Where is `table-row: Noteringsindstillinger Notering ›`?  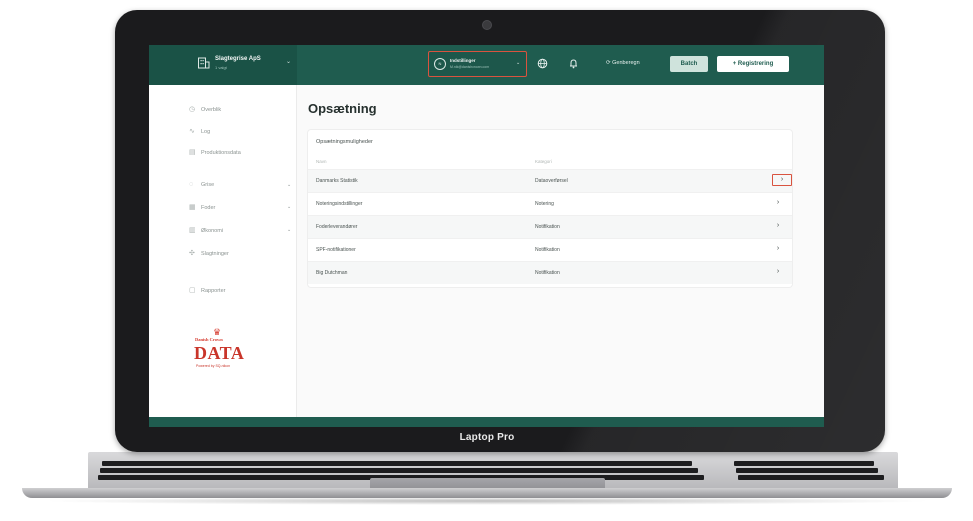
table-row: Noteringsindstillinger Notering › is located at coordinates (550, 203).